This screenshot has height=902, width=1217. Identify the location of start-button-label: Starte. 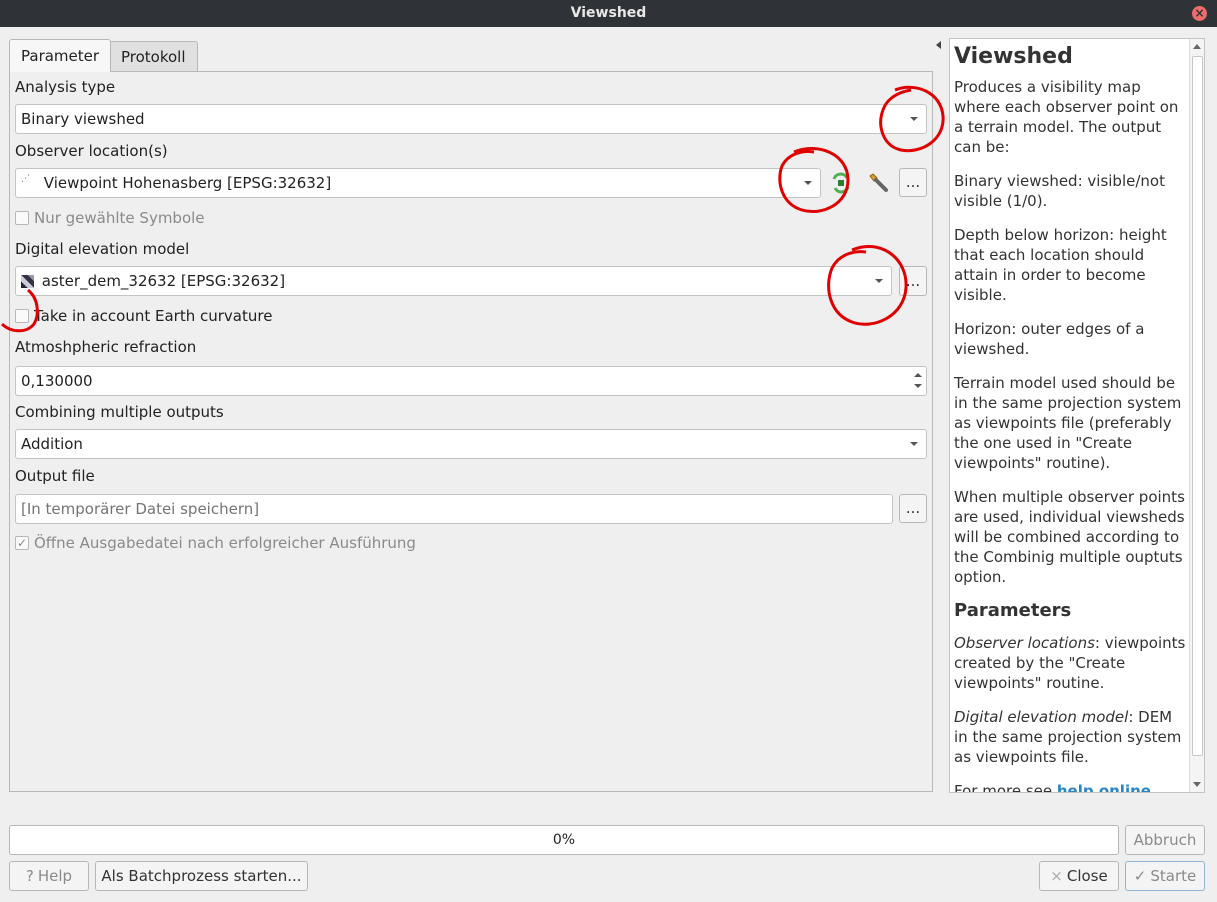
(1173, 876).